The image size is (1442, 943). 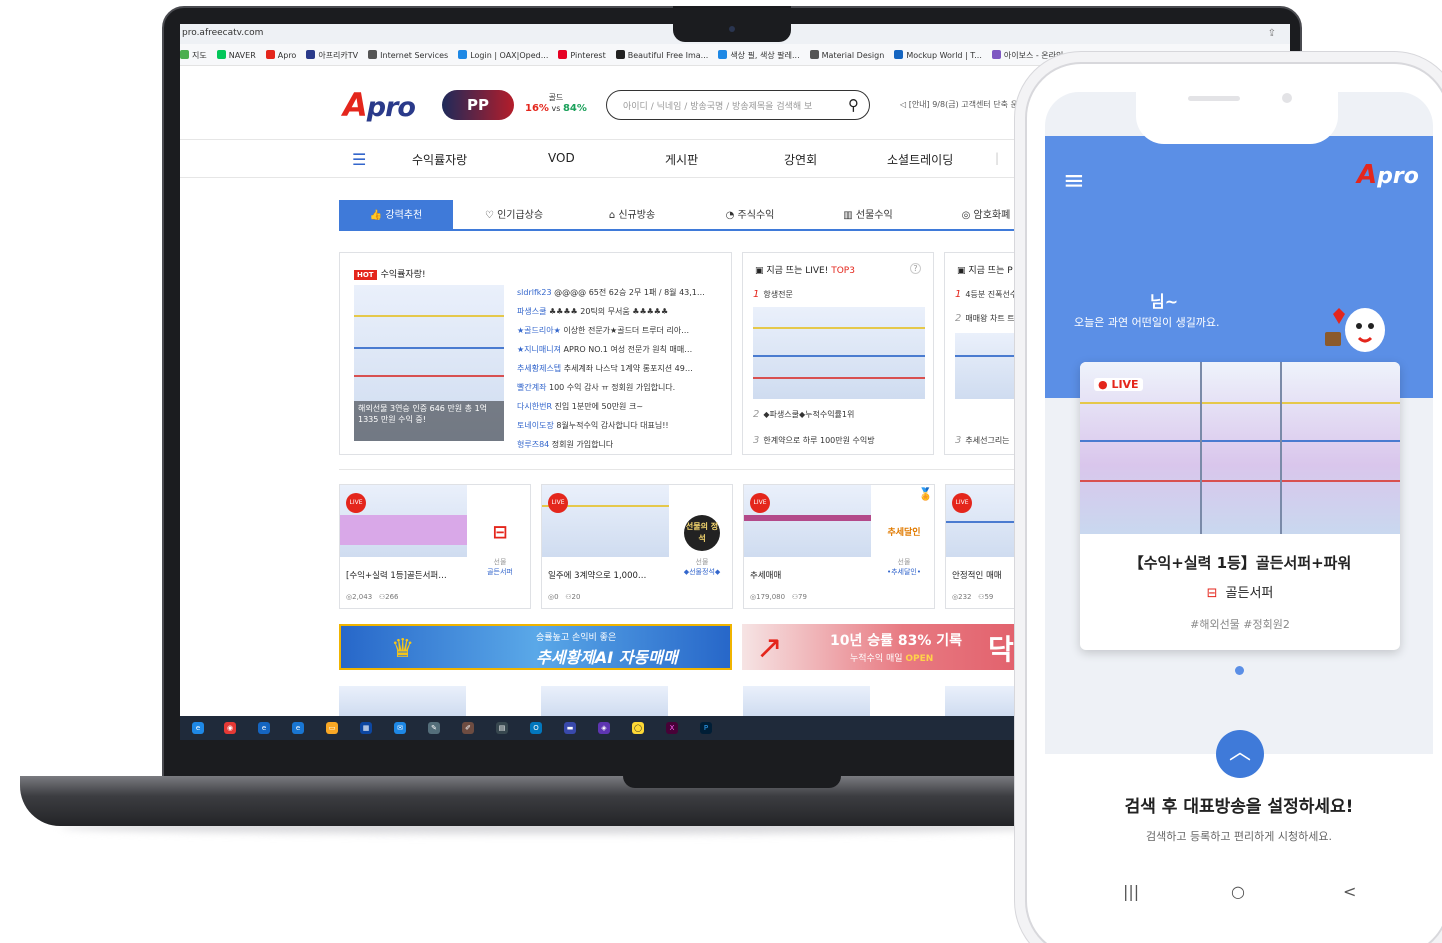 What do you see at coordinates (622, 425) in the screenshot?
I see `hot-list-item: 토네이도장 8월누적수익 감사합니다 대표님!!` at bounding box center [622, 425].